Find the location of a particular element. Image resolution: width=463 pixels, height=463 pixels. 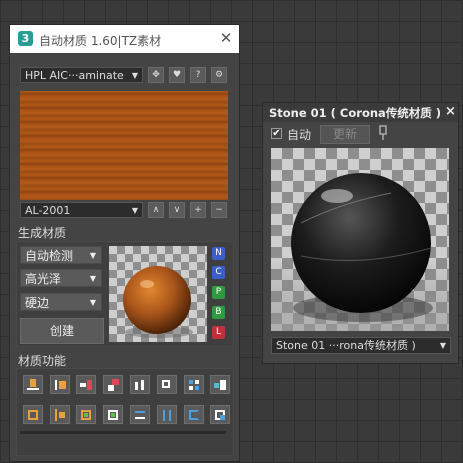

align-left-orange-icon is located at coordinates (60, 414).